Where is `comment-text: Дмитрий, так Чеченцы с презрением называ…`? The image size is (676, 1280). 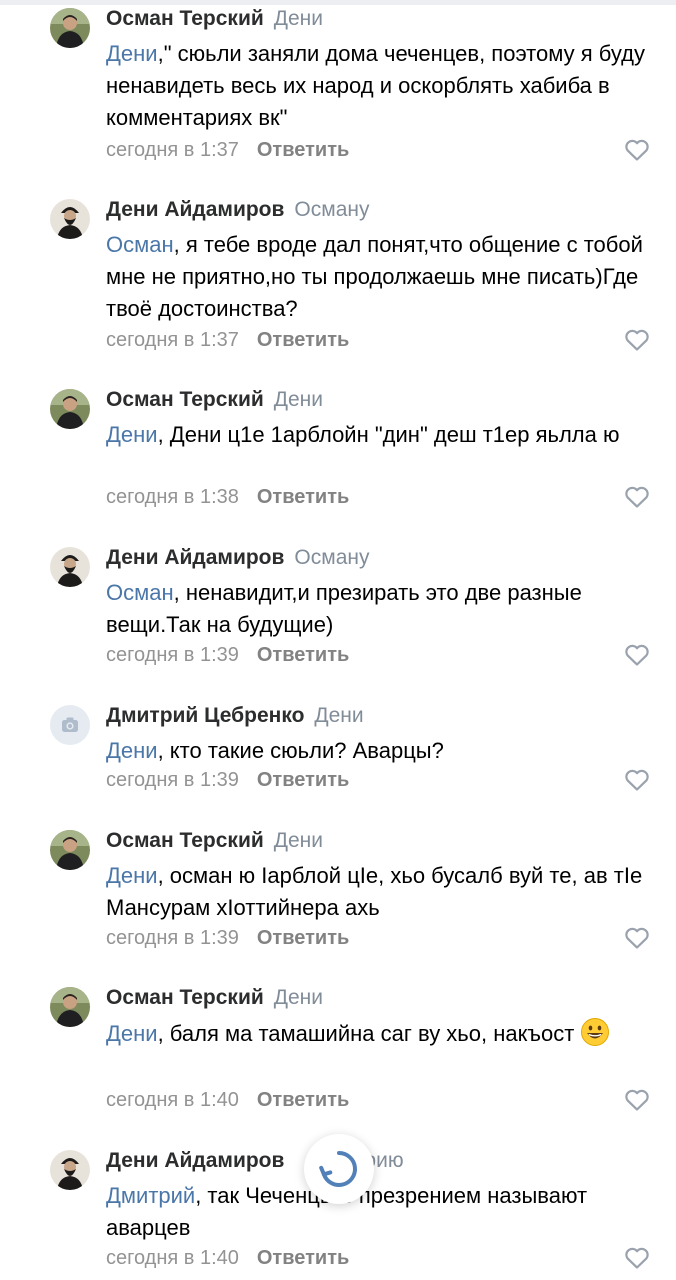
comment-text: Дмитрий, так Чеченцы с презрением называ… is located at coordinates (379, 1212).